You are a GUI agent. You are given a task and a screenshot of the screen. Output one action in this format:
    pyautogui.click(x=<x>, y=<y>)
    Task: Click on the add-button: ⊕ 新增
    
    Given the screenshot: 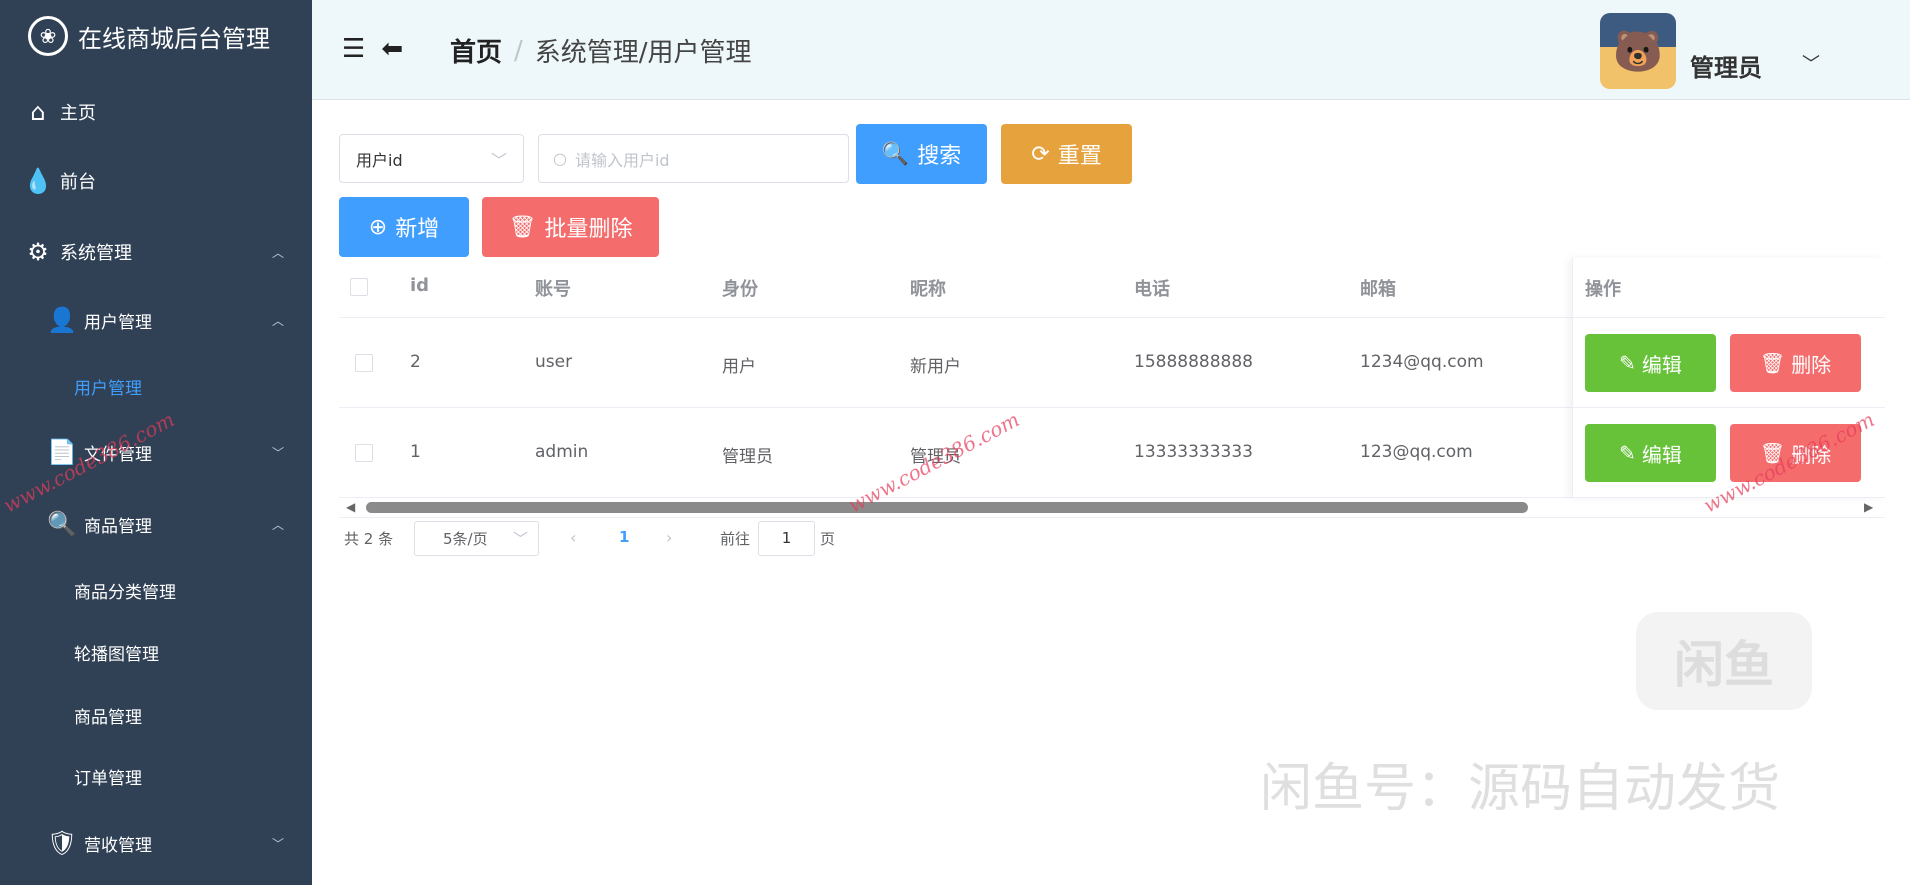 What is the action you would take?
    pyautogui.click(x=404, y=227)
    